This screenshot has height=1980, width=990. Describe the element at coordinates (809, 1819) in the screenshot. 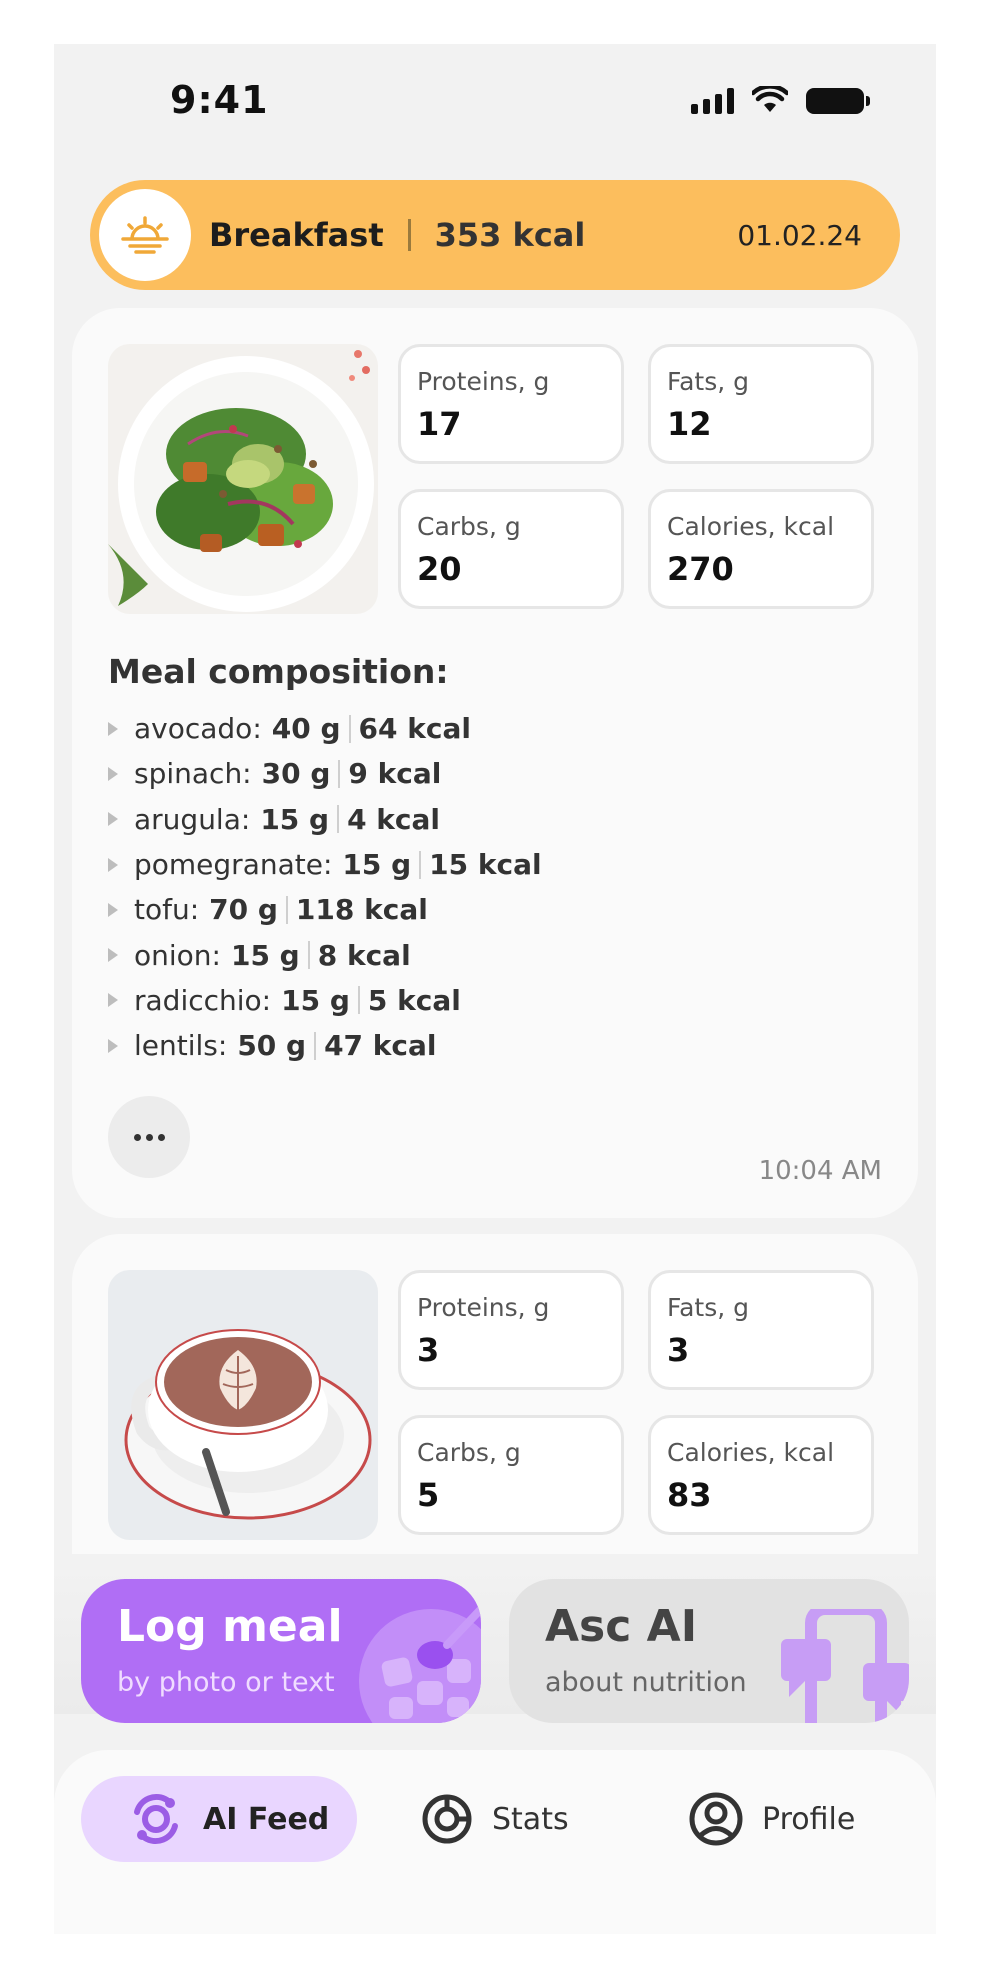

I see `nav-label: Profile` at that location.